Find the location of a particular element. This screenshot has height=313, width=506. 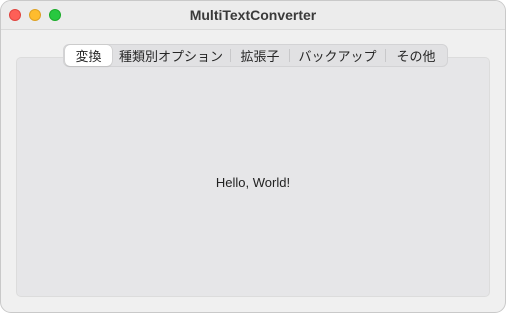

tab-type-options: 種類別オプション is located at coordinates (171, 55).